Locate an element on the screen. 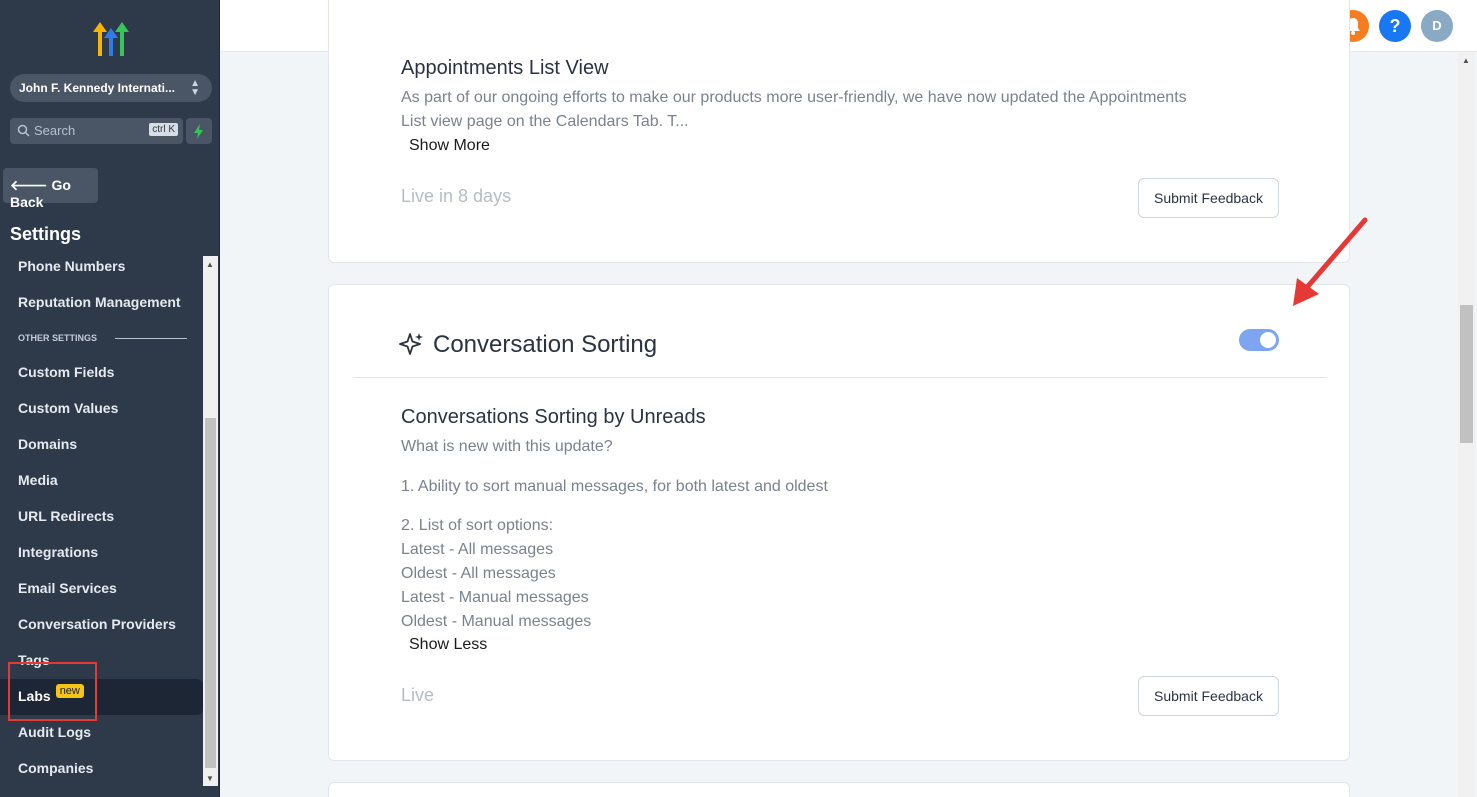 The image size is (1477, 797). help-icon: ? is located at coordinates (1395, 26).